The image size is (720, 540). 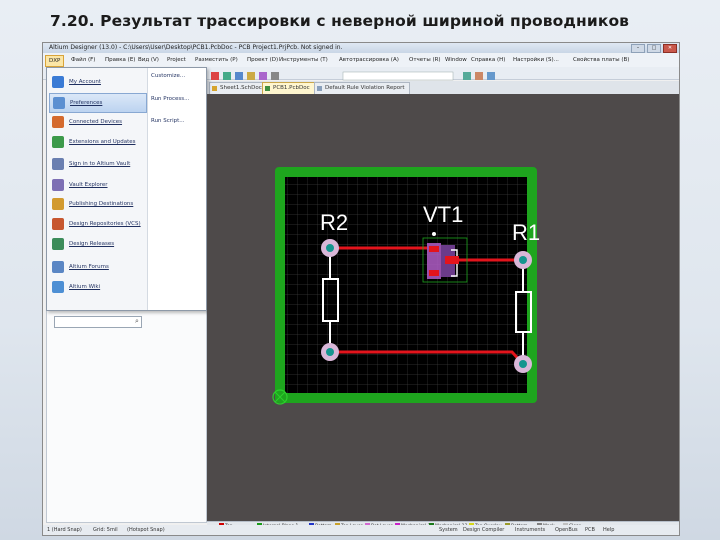 I want to click on dxp-item-label: Connected Devices, so click(x=96, y=122).